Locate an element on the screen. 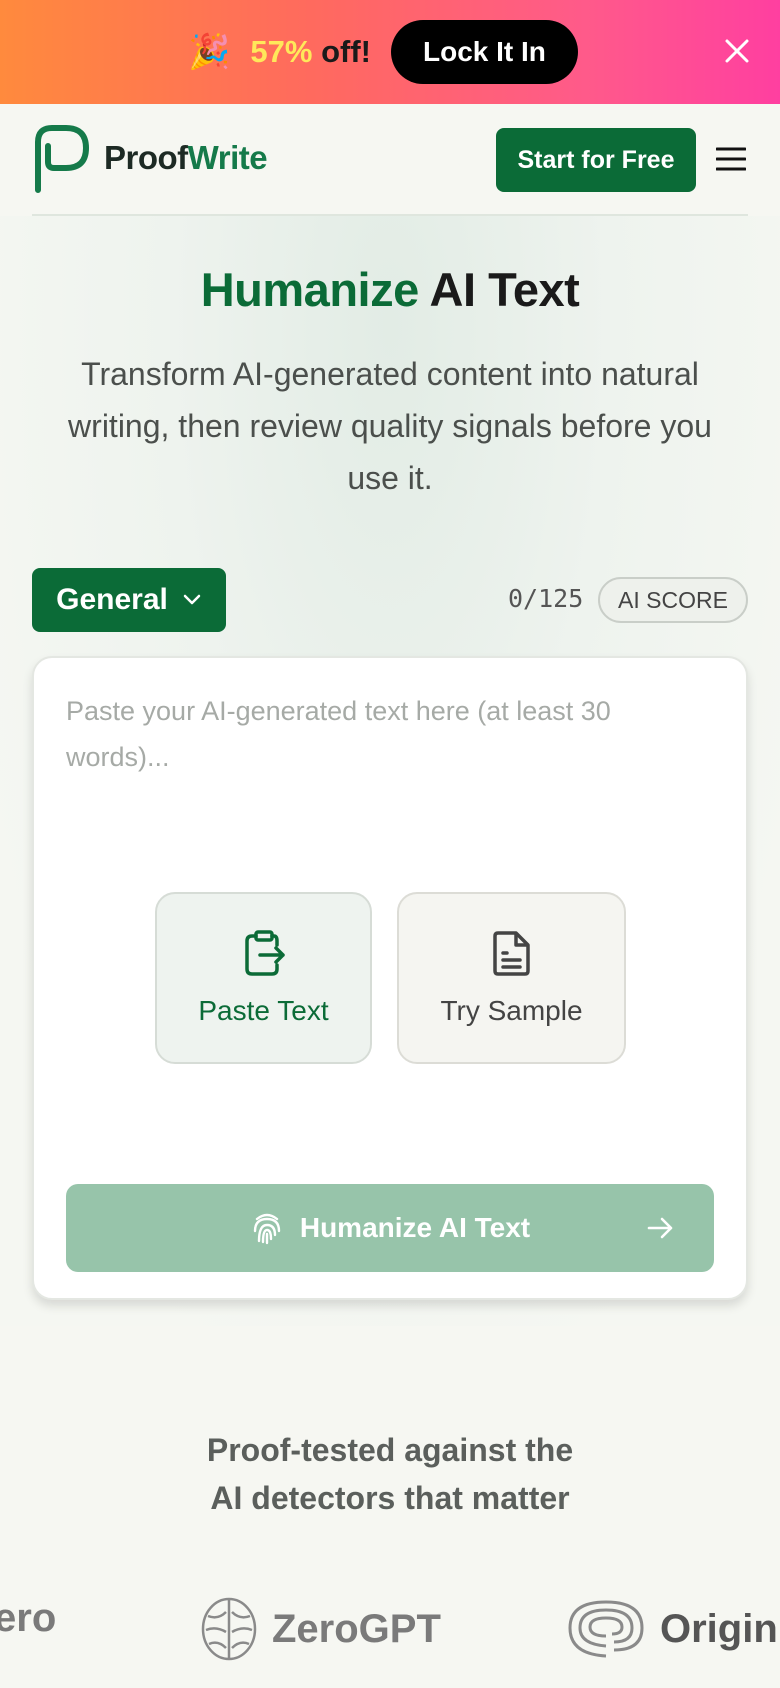  lock-it-in-button: Lock It In is located at coordinates (484, 52).